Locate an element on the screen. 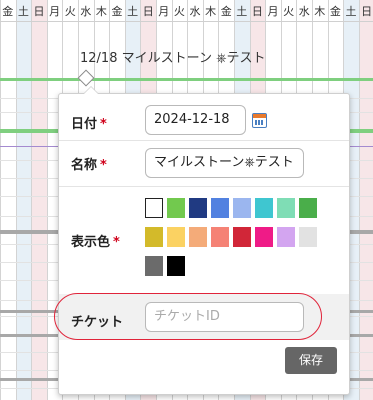 The width and height of the screenshot is (373, 400). popover-arrow is located at coordinates (91, 90).